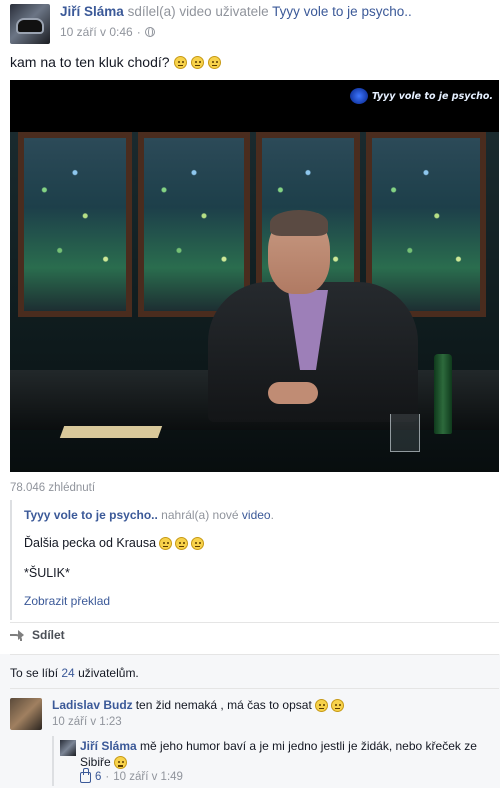  I want to click on watermark-text: Tyyy vole to je psycho., so click(432, 96).